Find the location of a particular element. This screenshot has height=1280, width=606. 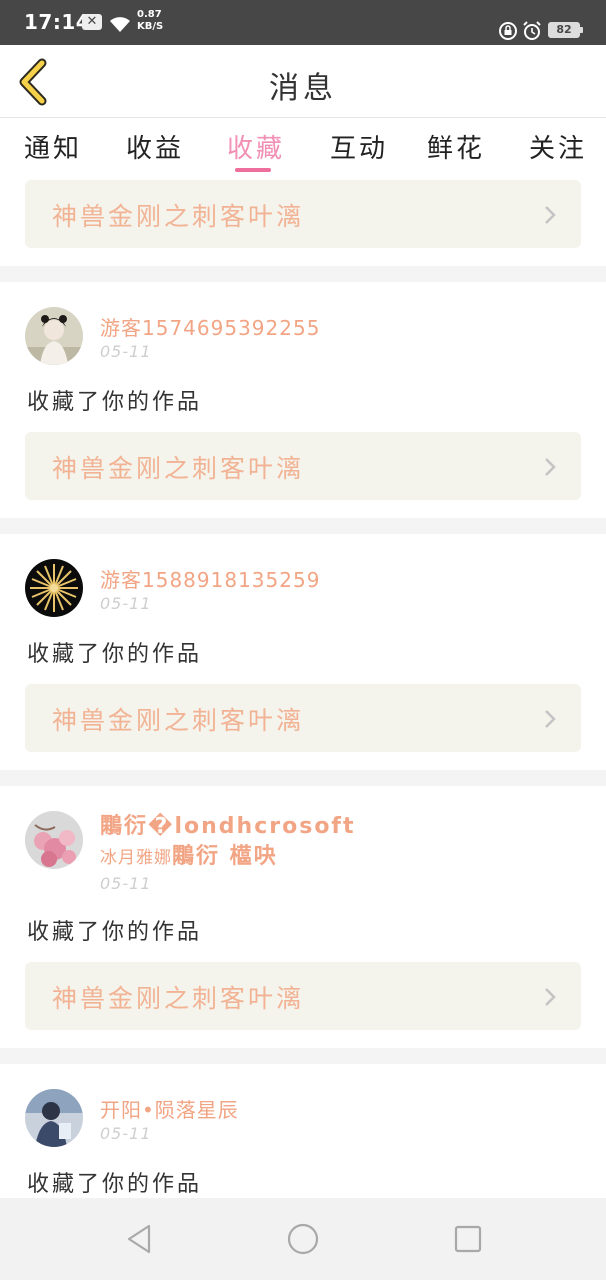

system-nav-bar is located at coordinates (303, 1239).